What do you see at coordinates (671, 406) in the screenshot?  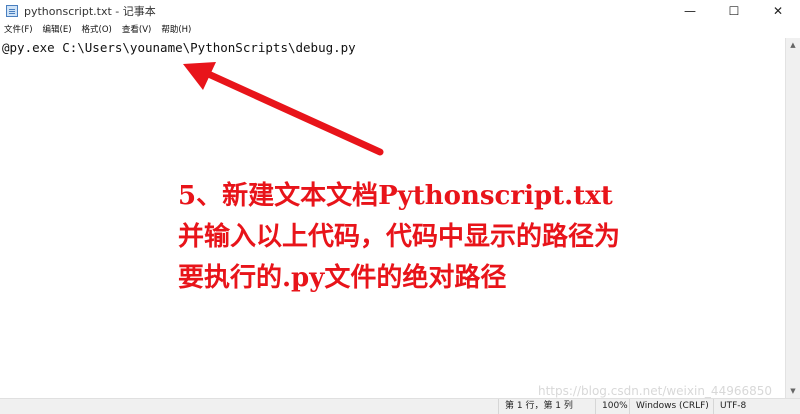 I see `status-line-ending: Windows (CRLF)` at bounding box center [671, 406].